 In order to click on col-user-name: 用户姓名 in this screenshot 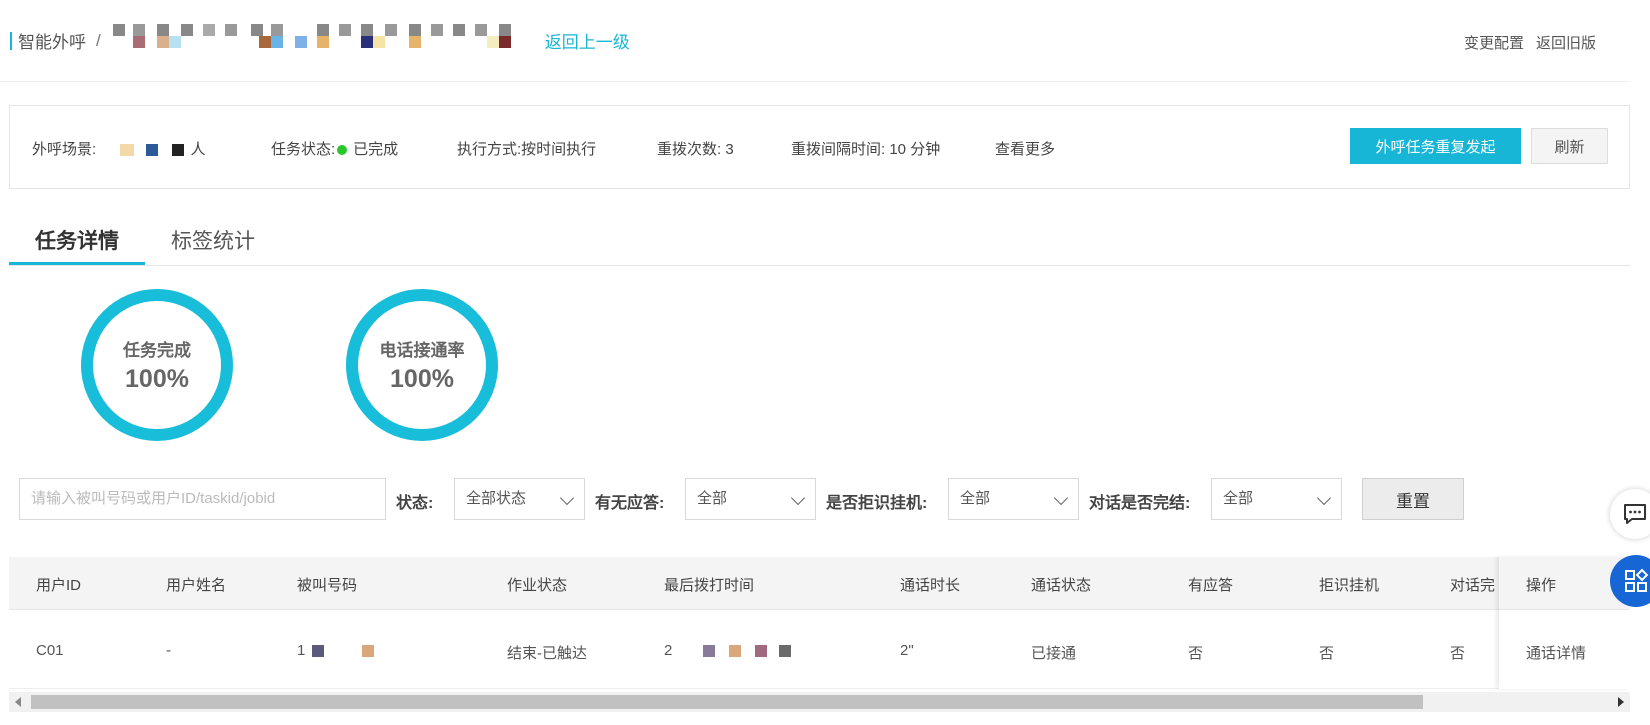, I will do `click(196, 585)`.